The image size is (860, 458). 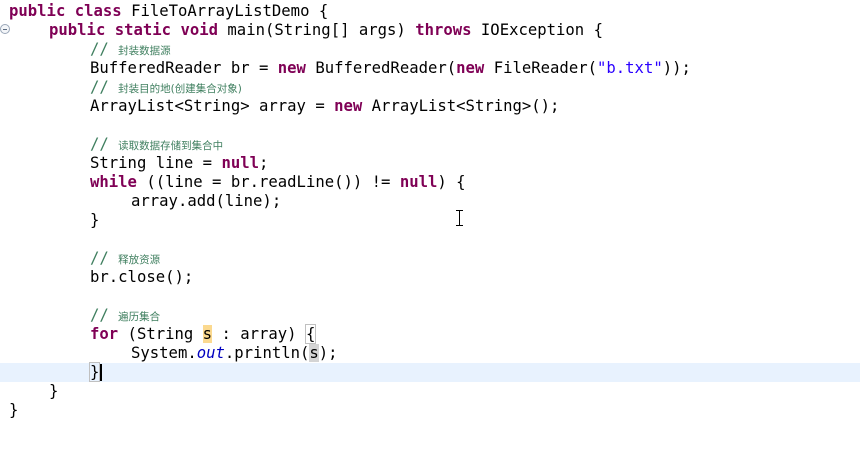 I want to click on code-text: ((line = br.readLine()) !=, so click(x=268, y=182).